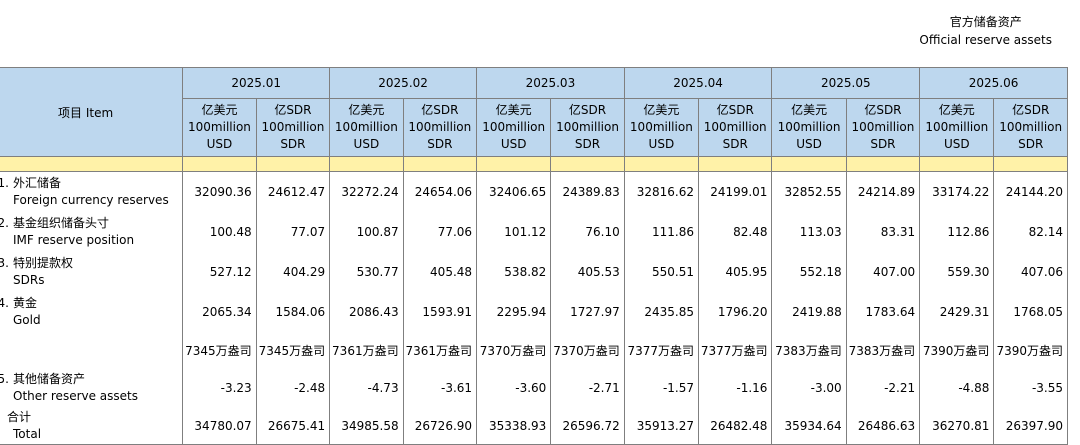 This screenshot has width=1080, height=445. Describe the element at coordinates (534, 164) in the screenshot. I see `spacer-row` at that location.